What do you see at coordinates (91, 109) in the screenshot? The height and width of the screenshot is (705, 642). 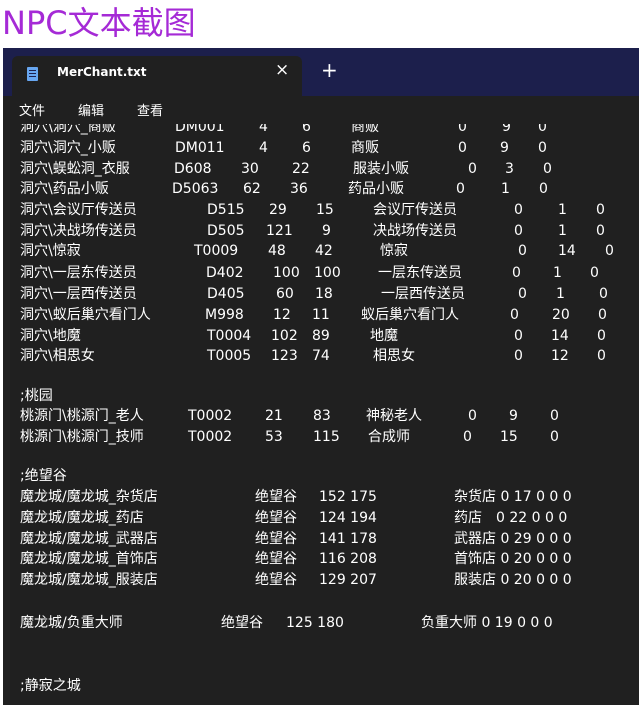 I see `menu-edit: 编辑` at bounding box center [91, 109].